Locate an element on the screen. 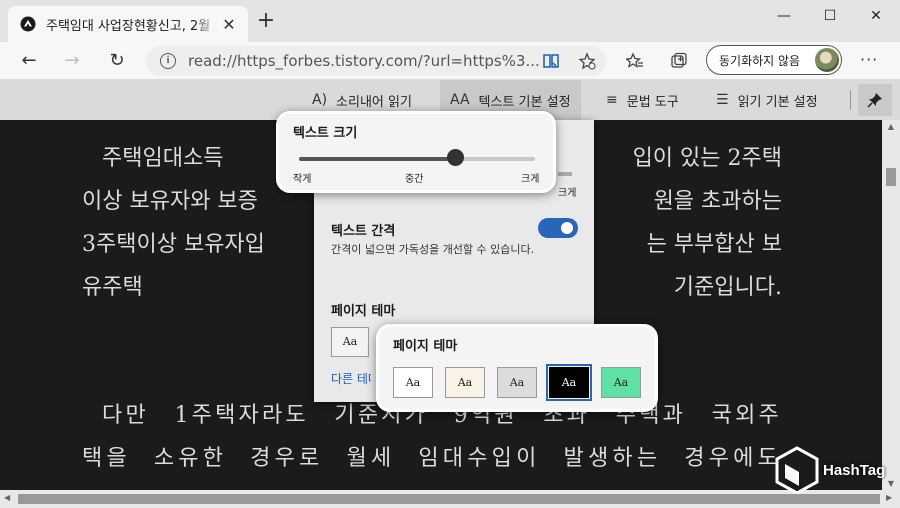 Image resolution: width=900 pixels, height=508 pixels. forward-button: → is located at coordinates (72, 61).